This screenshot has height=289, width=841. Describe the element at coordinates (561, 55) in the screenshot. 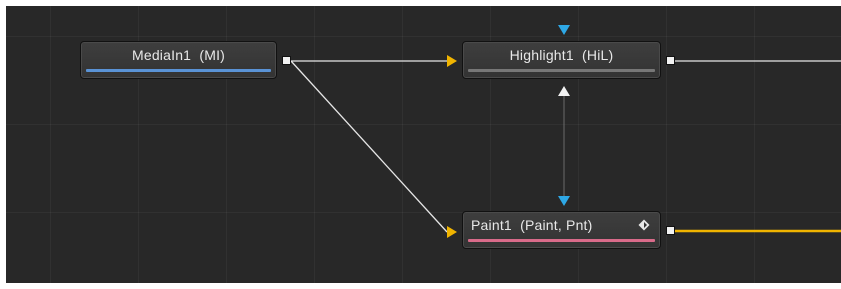

I see `node-label: Highlight1 (HiL)` at that location.